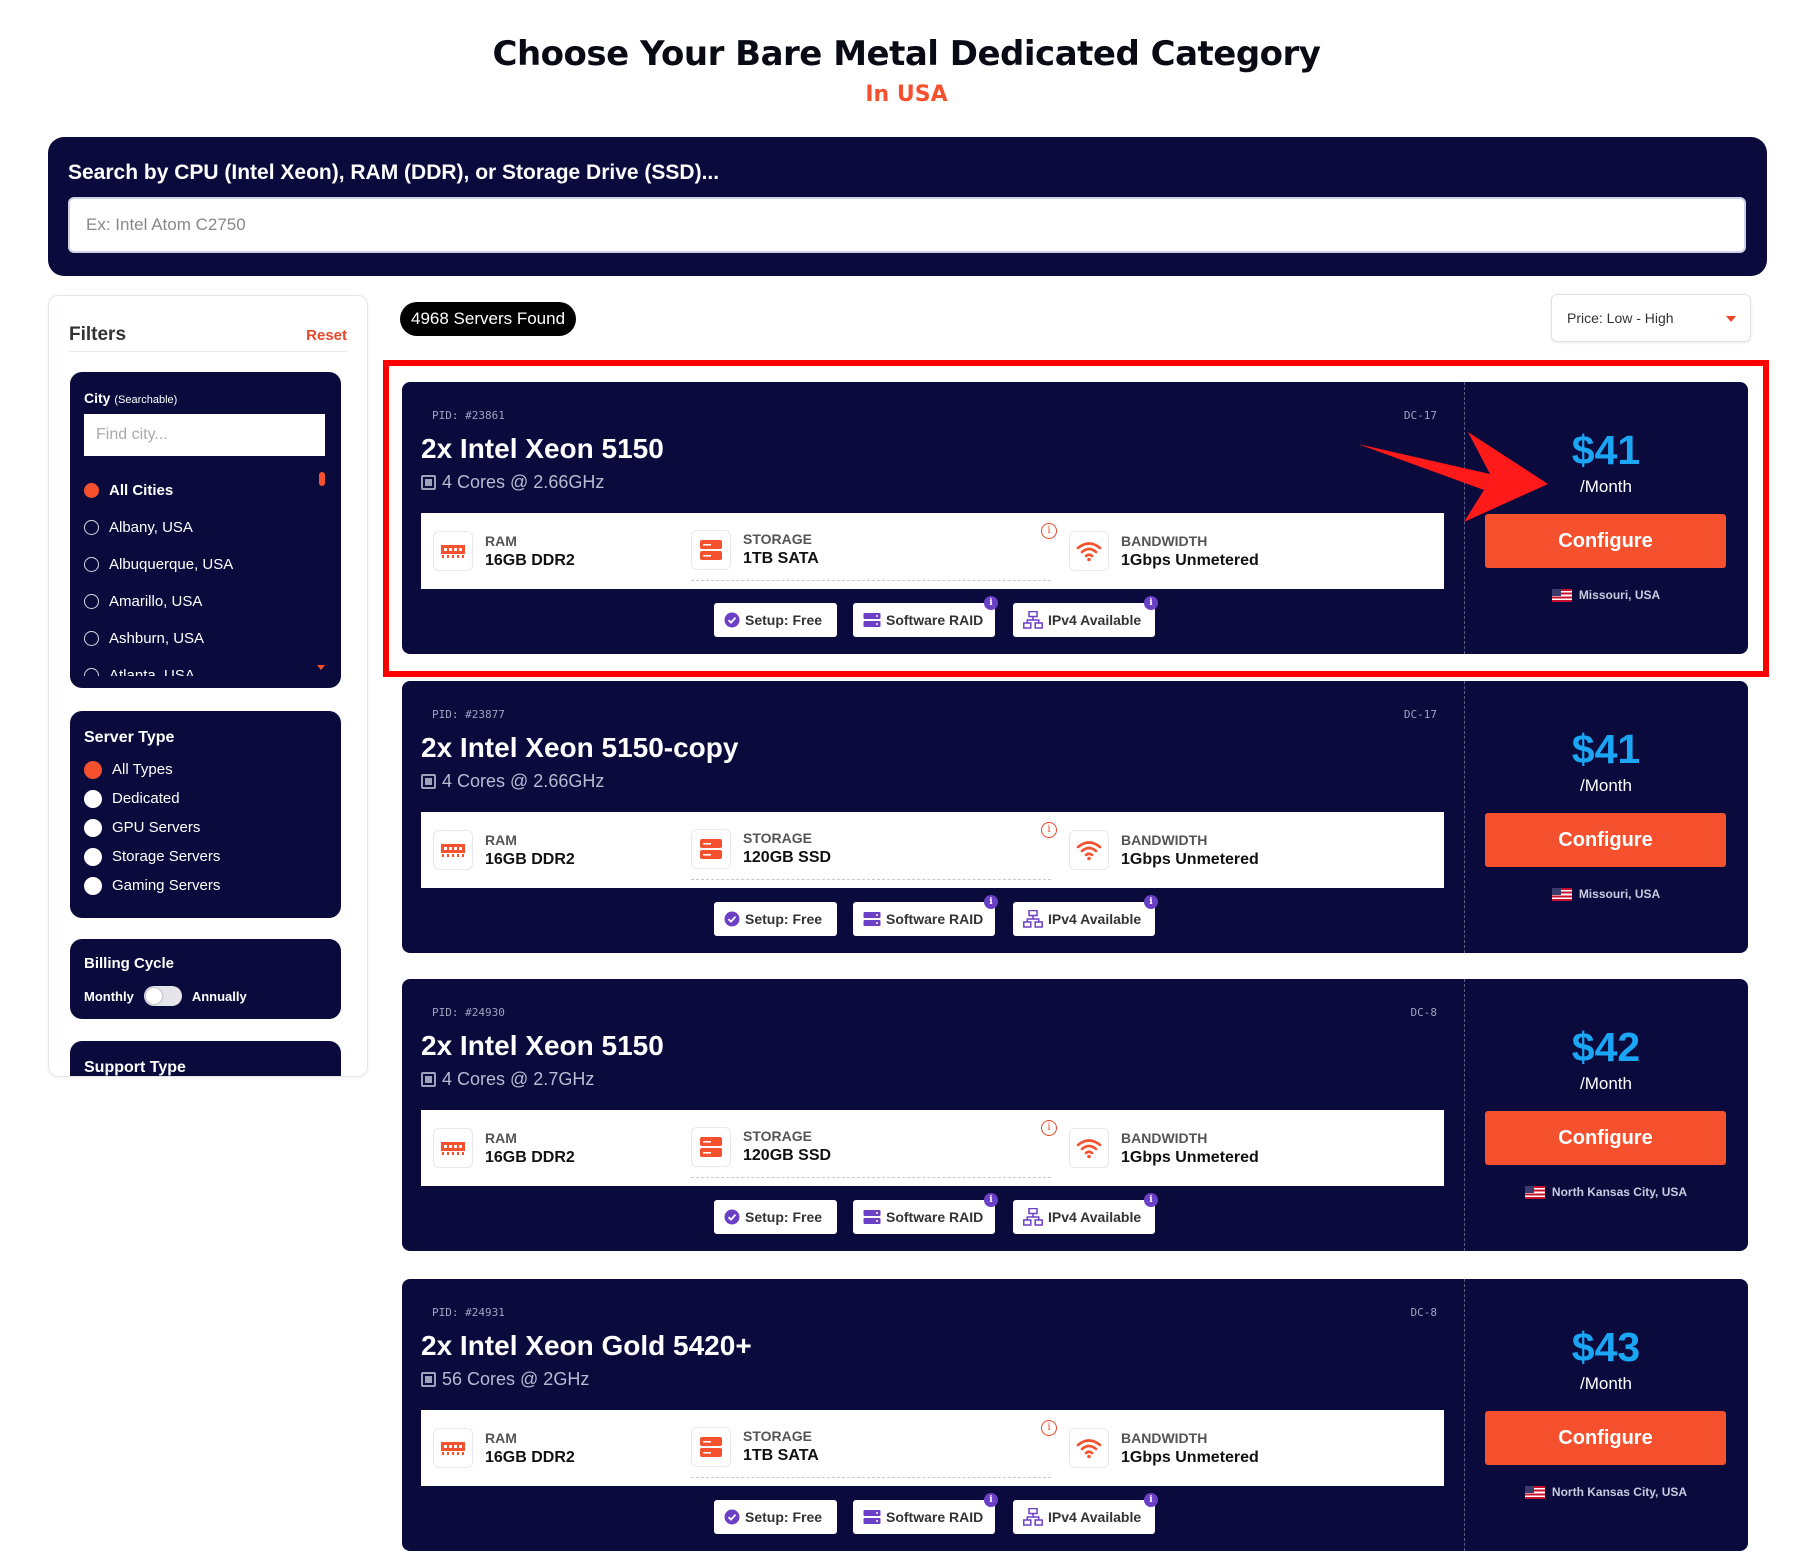 Image resolution: width=1813 pixels, height=1566 pixels. Describe the element at coordinates (204, 827) in the screenshot. I see `type-option-gpu: GPU Servers` at that location.